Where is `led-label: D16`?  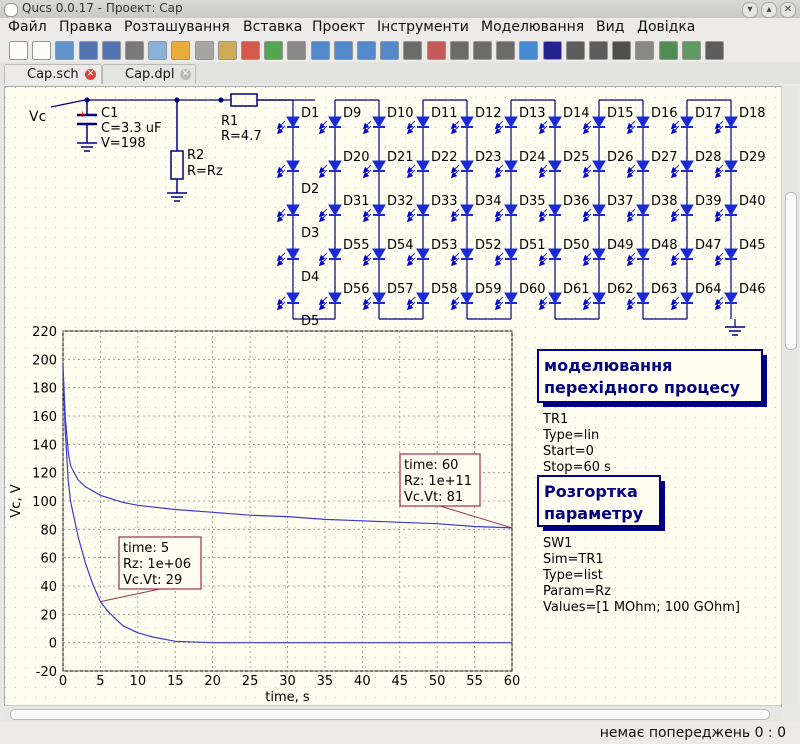
led-label: D16 is located at coordinates (664, 113).